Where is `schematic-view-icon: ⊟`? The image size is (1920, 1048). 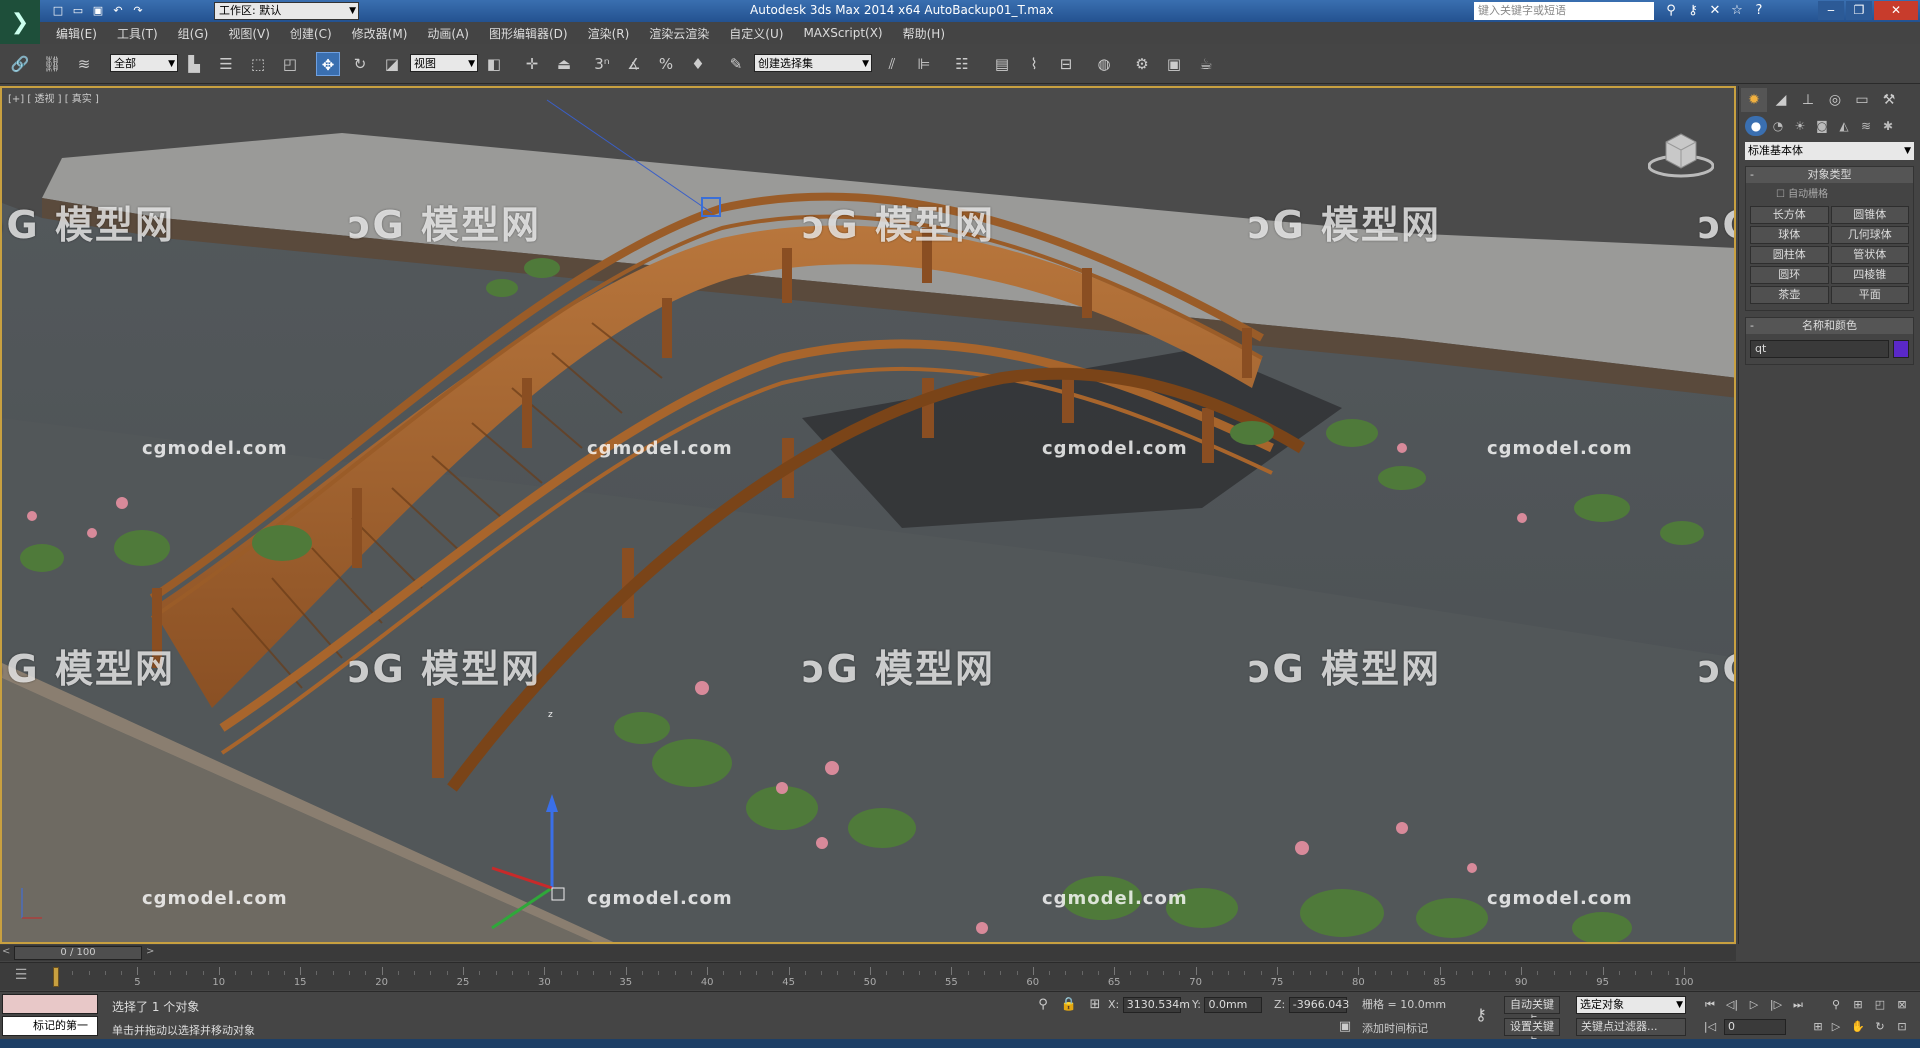 schematic-view-icon: ⊟ is located at coordinates (1066, 64).